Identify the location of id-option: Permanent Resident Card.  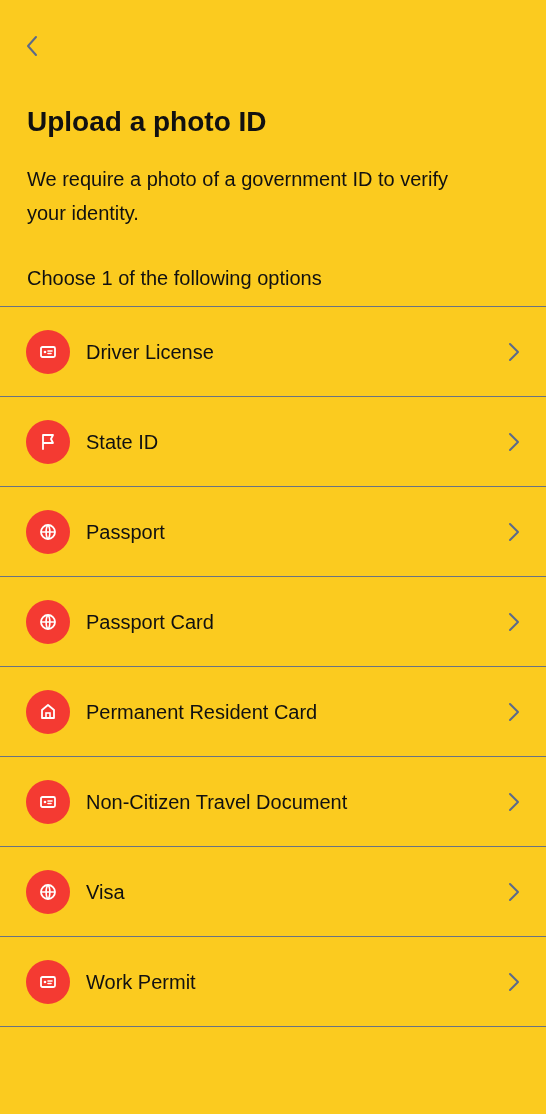
(273, 712).